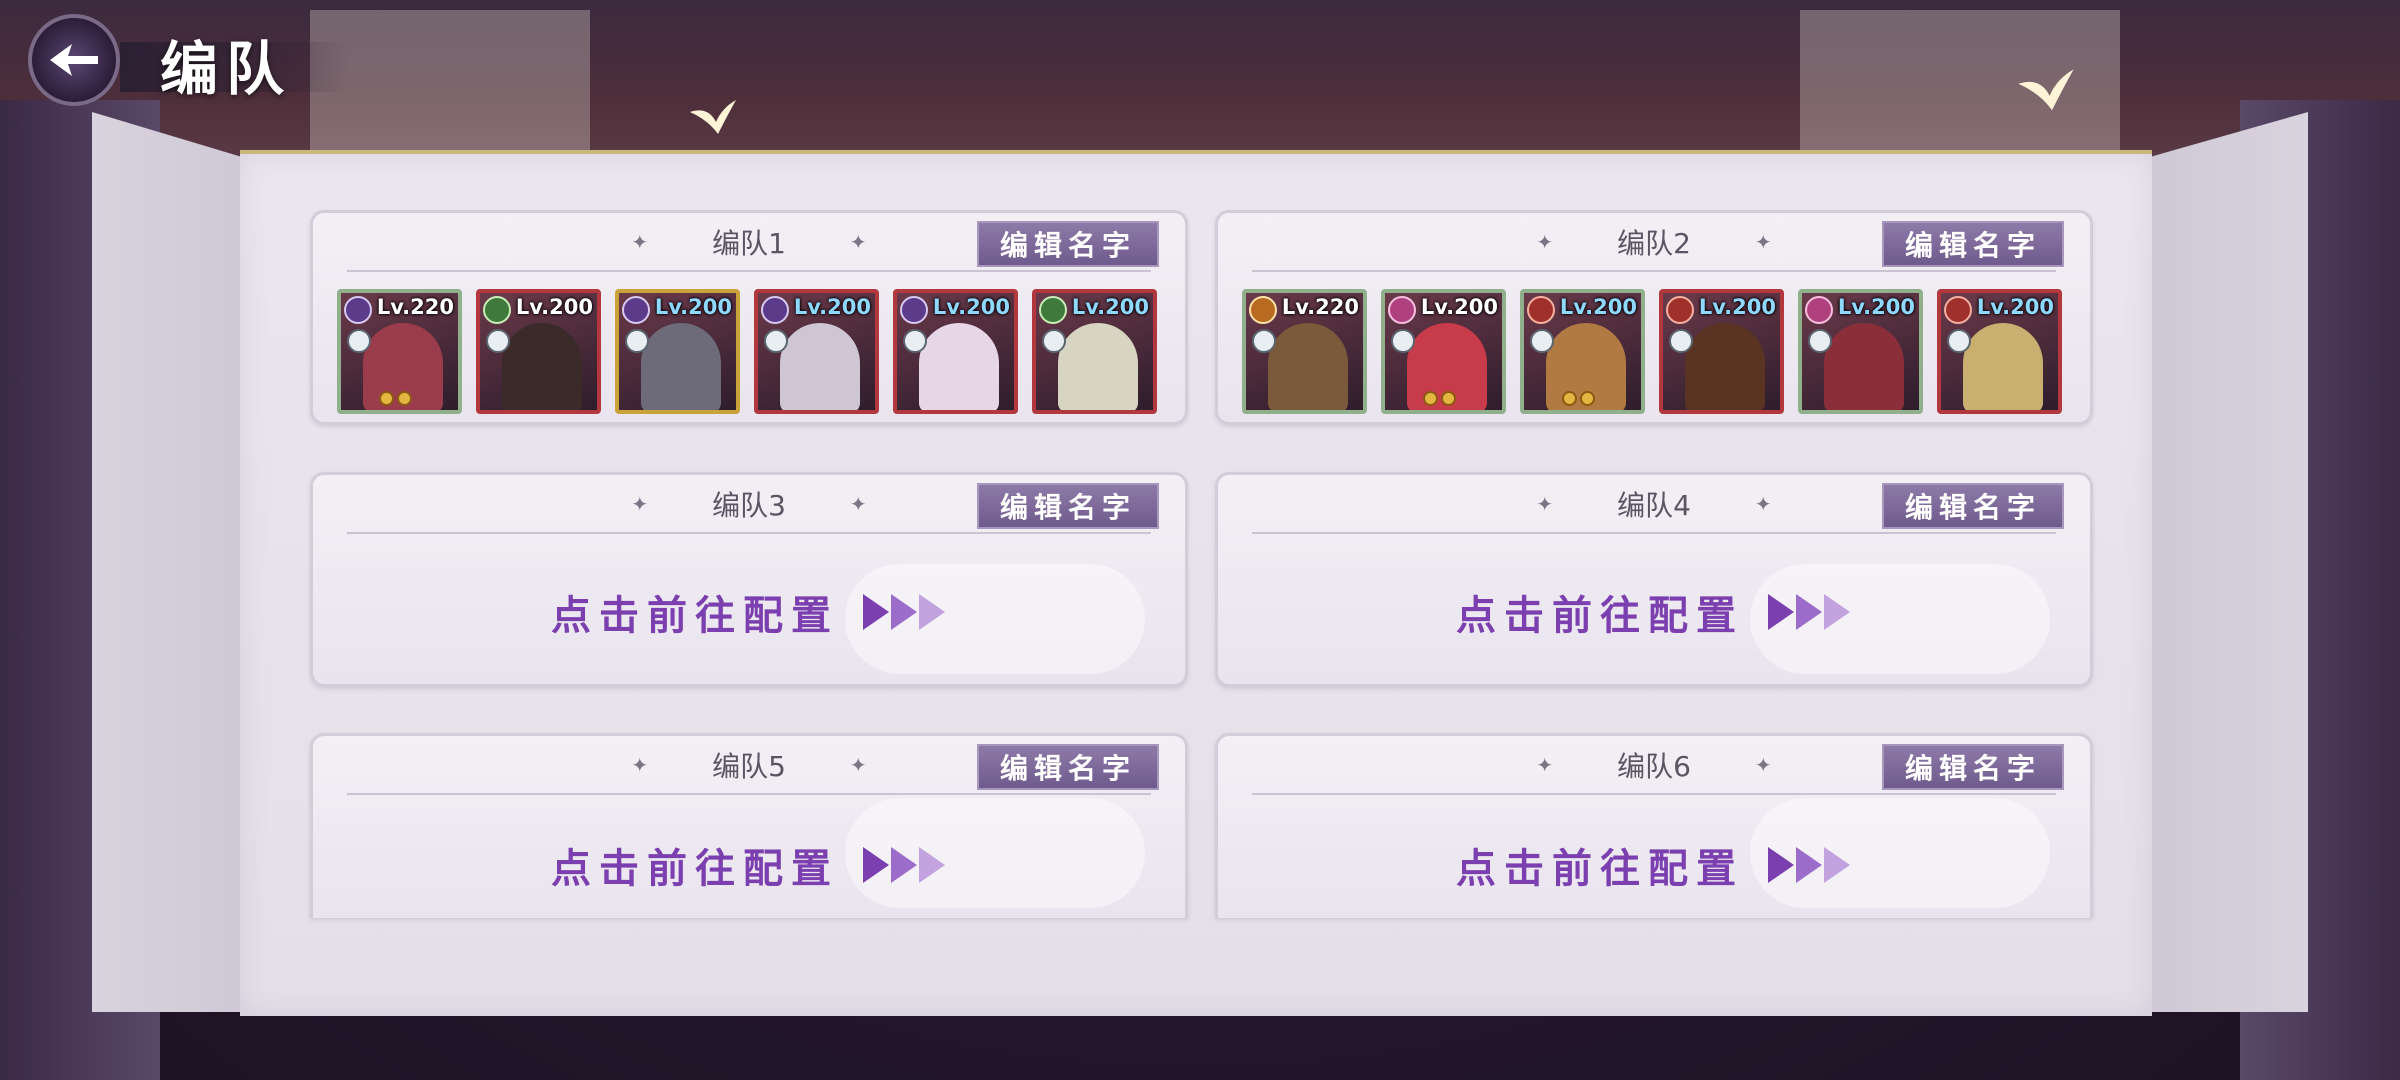 The width and height of the screenshot is (2400, 1080). I want to click on team-name: 编队6, so click(1654, 766).